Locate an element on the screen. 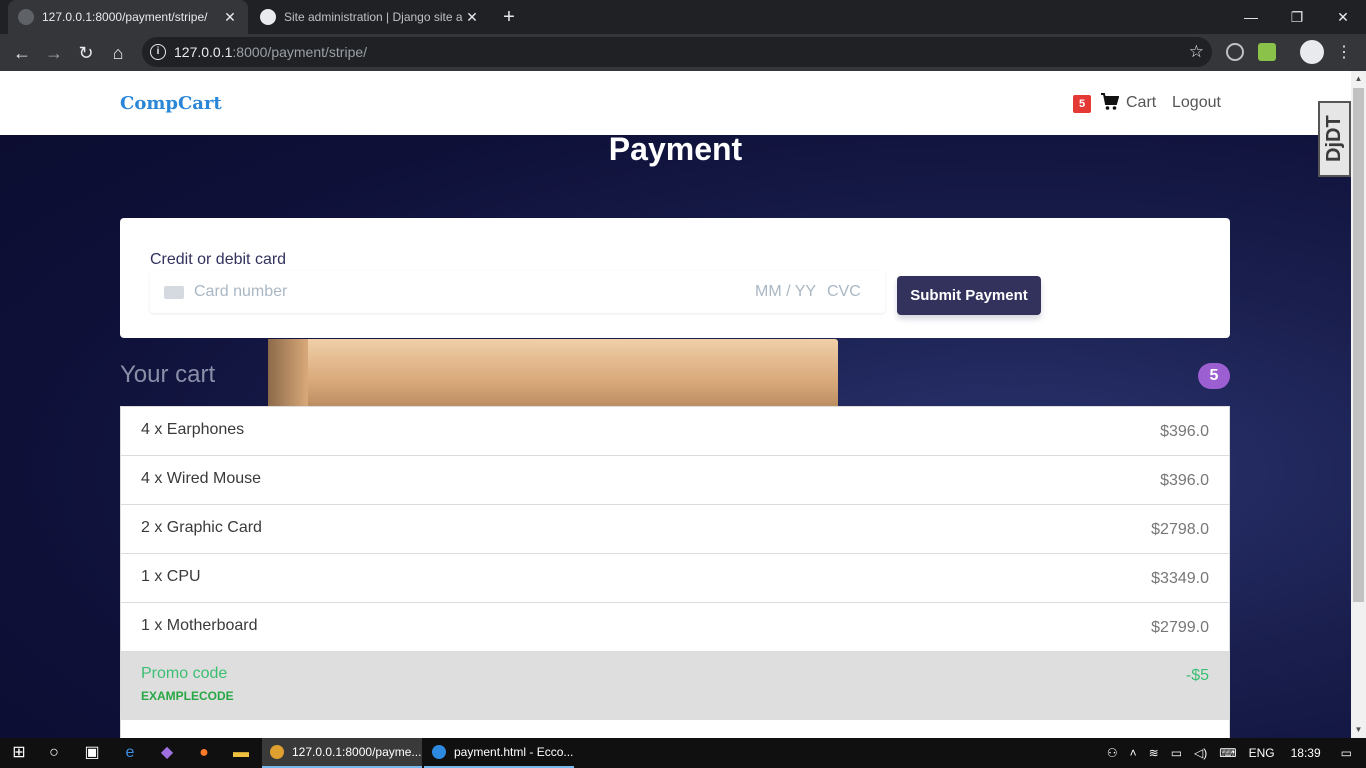 The width and height of the screenshot is (1366, 768). address-bar: i 127.0.0.1:8000/payment/stripe/ ☆ is located at coordinates (677, 52).